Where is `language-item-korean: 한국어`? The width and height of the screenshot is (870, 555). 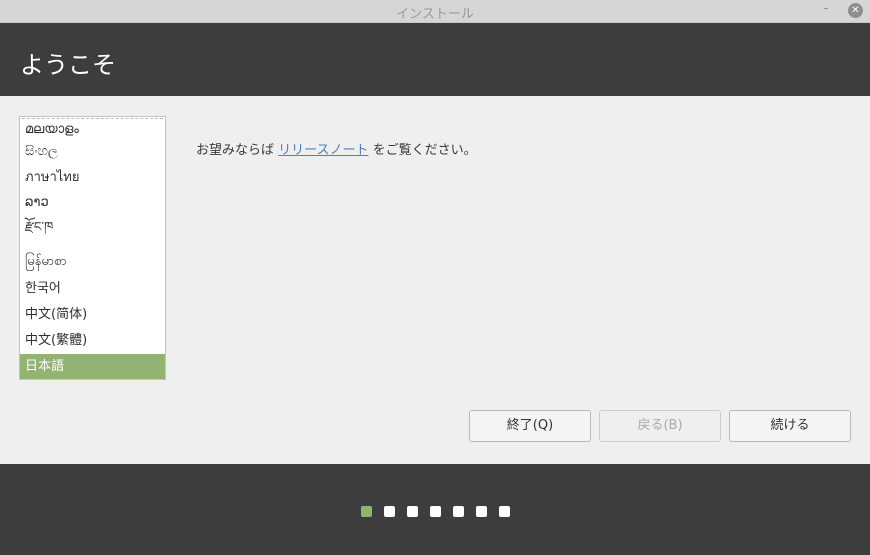 language-item-korean: 한국어 is located at coordinates (92, 289).